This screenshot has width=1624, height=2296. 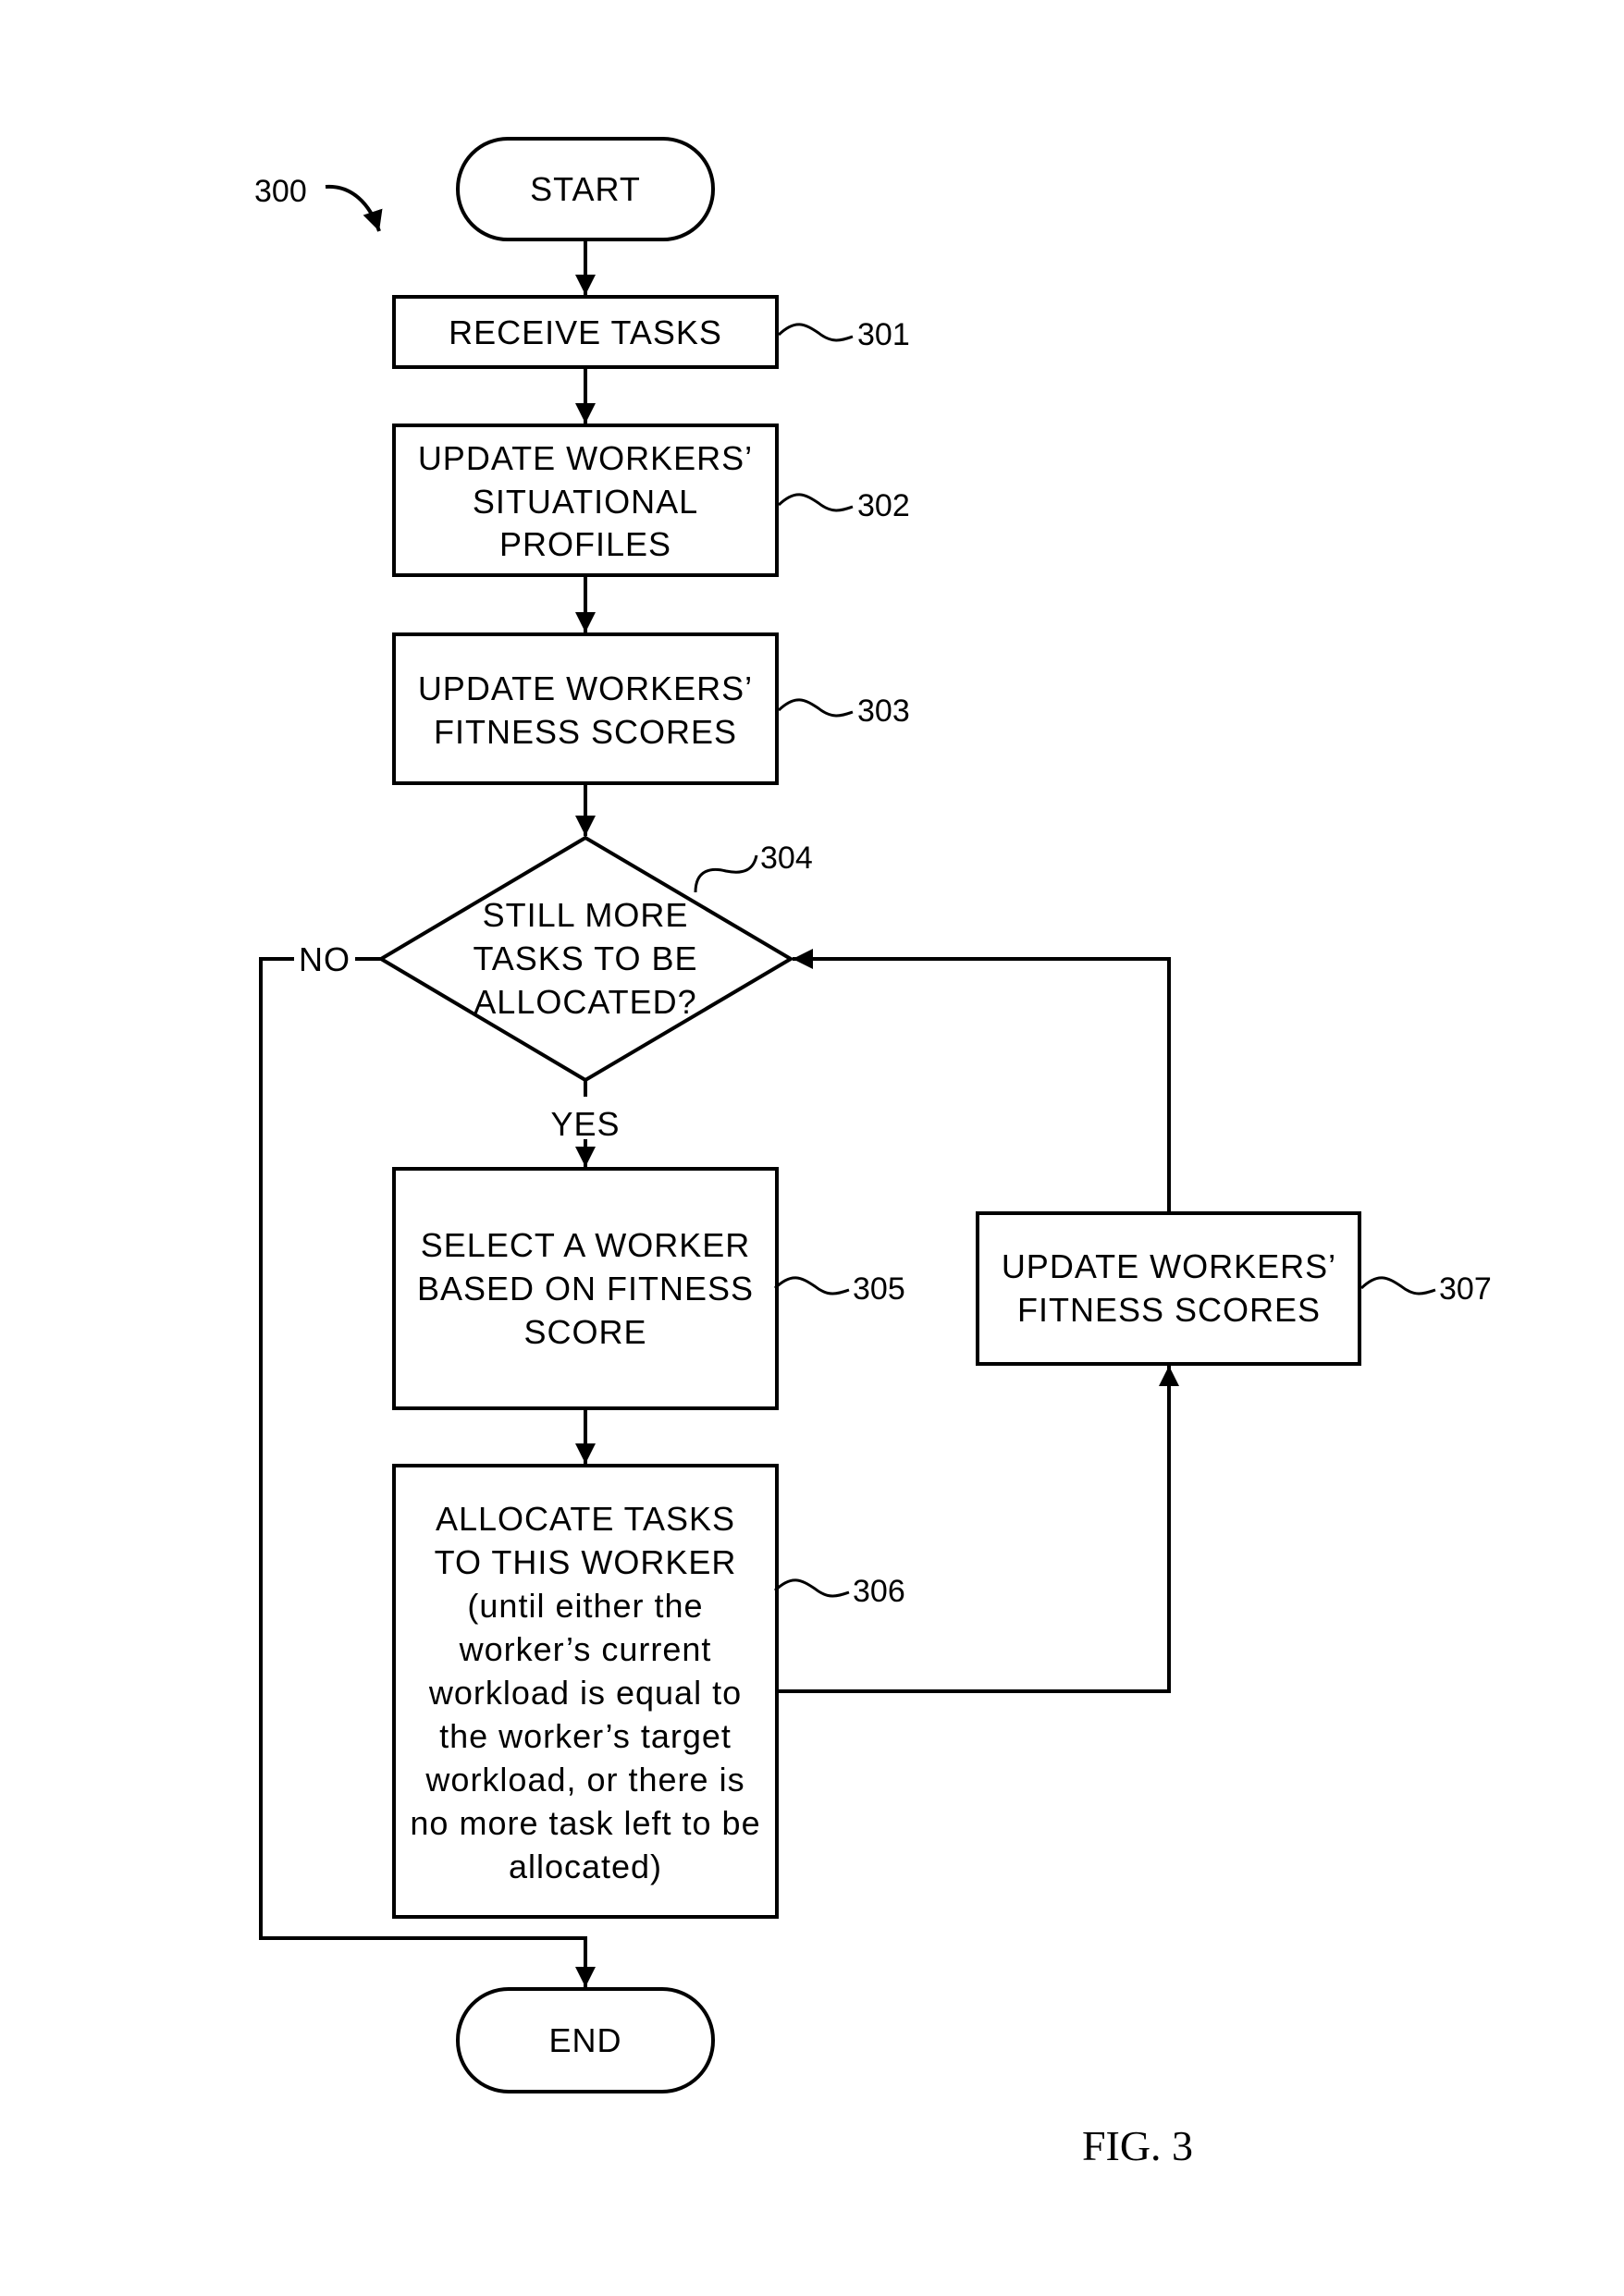 What do you see at coordinates (585, 1519) in the screenshot?
I see `step-306-line: ALLOCATE TASKS` at bounding box center [585, 1519].